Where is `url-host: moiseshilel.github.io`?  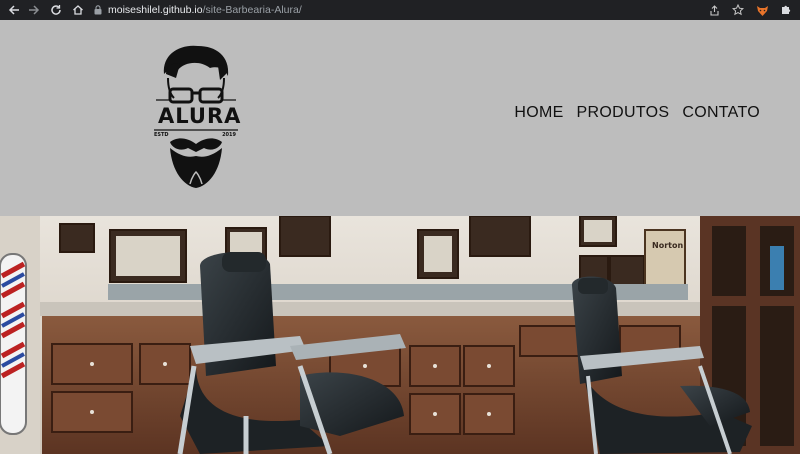
url-host: moiseshilel.github.io is located at coordinates (155, 10).